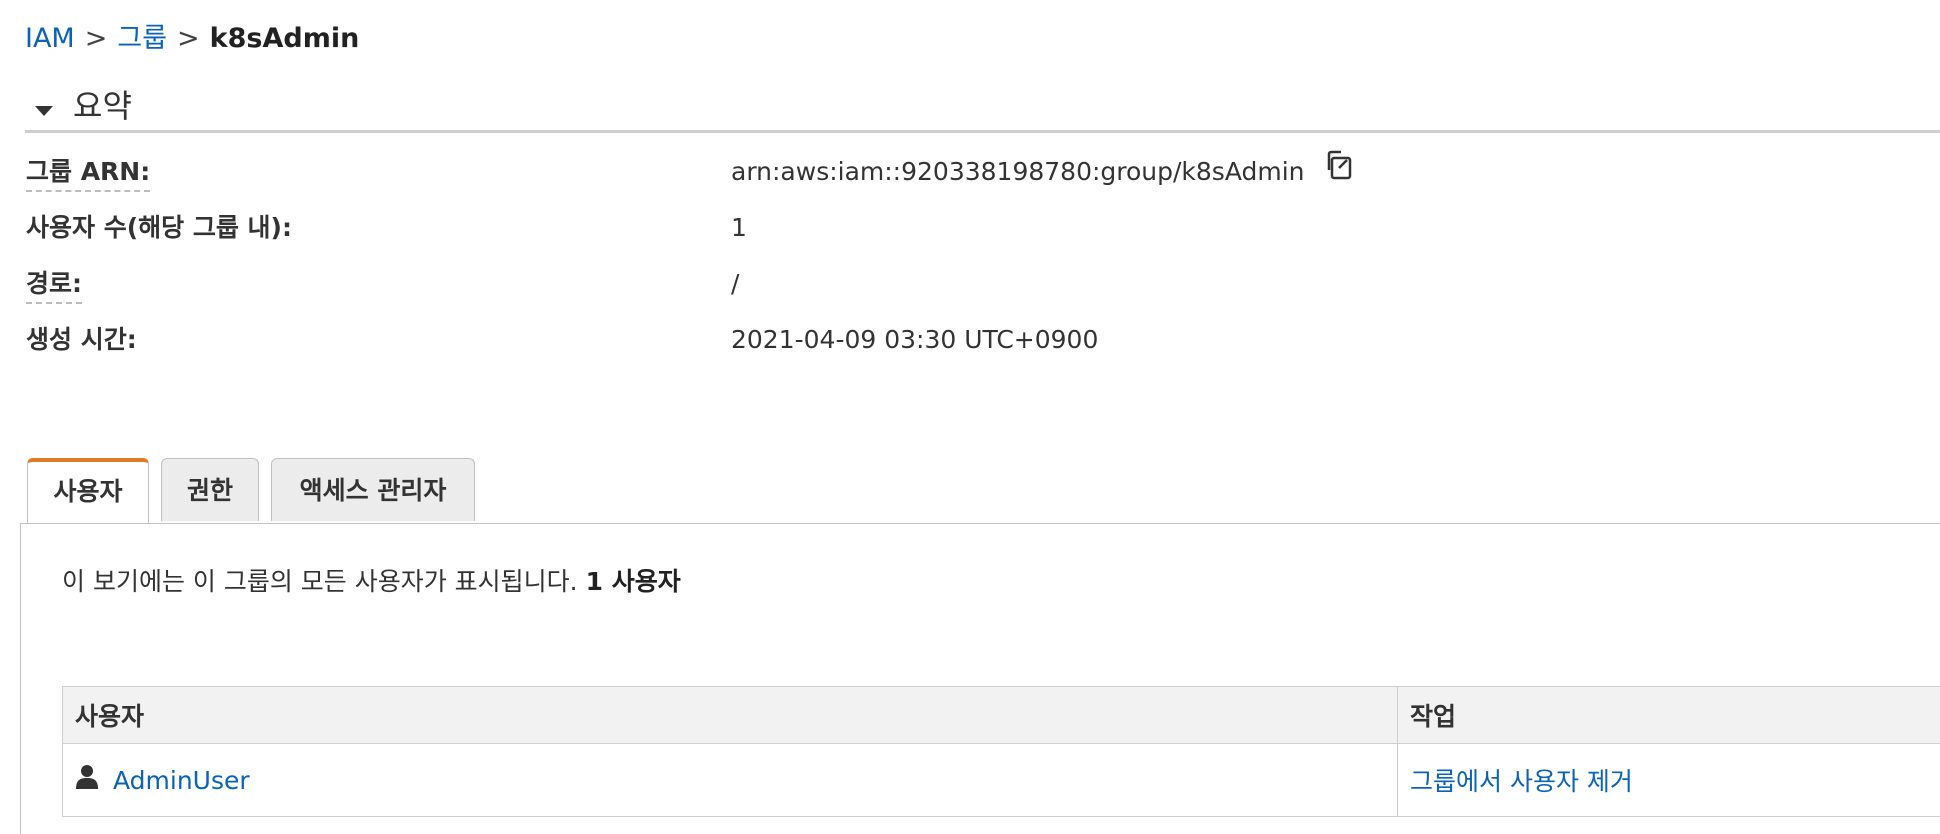 The width and height of the screenshot is (1940, 834). Describe the element at coordinates (88, 173) in the screenshot. I see `arn-label: 그룹 ARN:` at that location.